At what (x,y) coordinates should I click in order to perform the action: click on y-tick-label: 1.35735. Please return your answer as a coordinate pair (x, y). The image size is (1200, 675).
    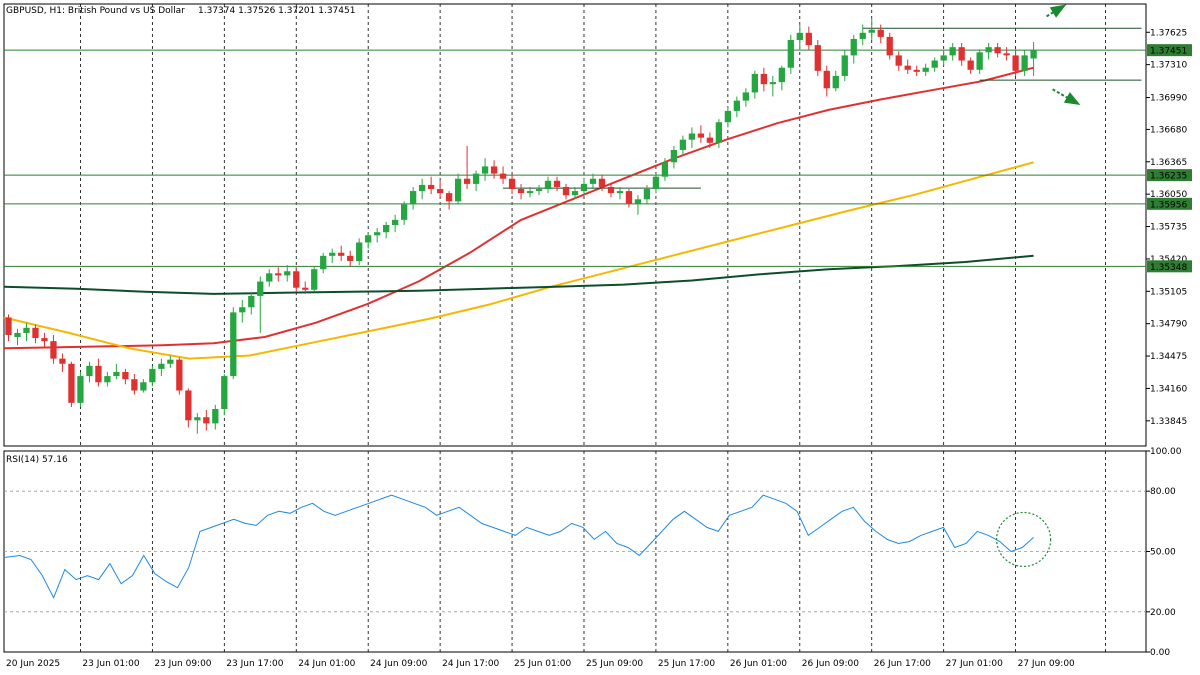
    Looking at the image, I should click on (1168, 228).